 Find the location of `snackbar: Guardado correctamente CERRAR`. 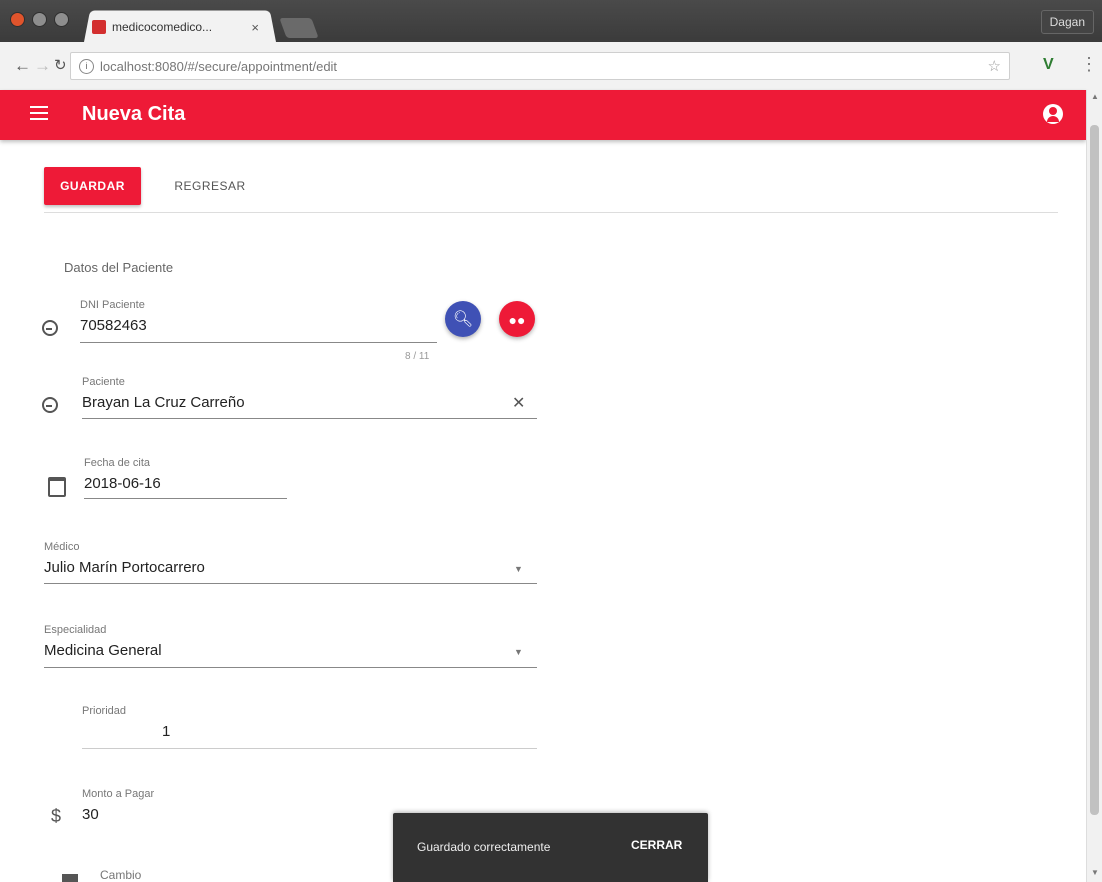

snackbar: Guardado correctamente CERRAR is located at coordinates (550, 847).